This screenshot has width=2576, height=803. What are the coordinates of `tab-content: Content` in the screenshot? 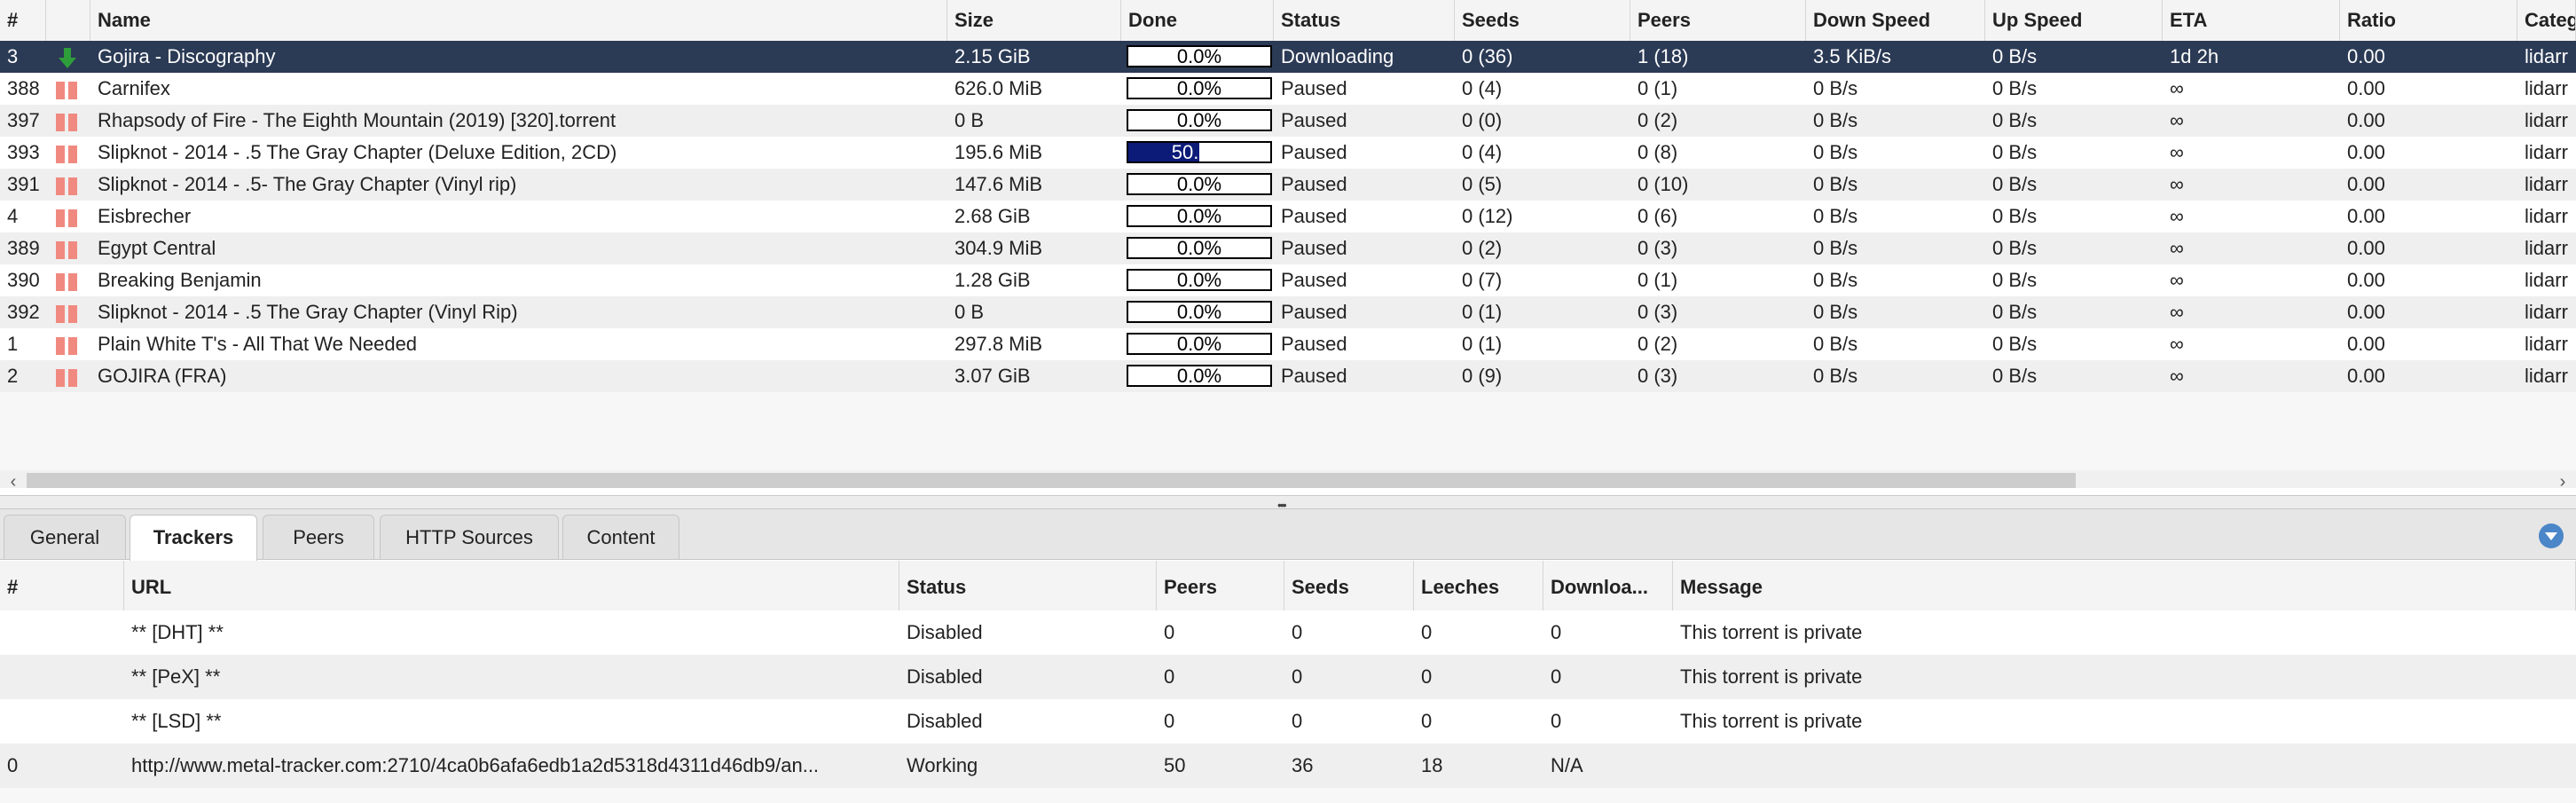 It's located at (620, 537).